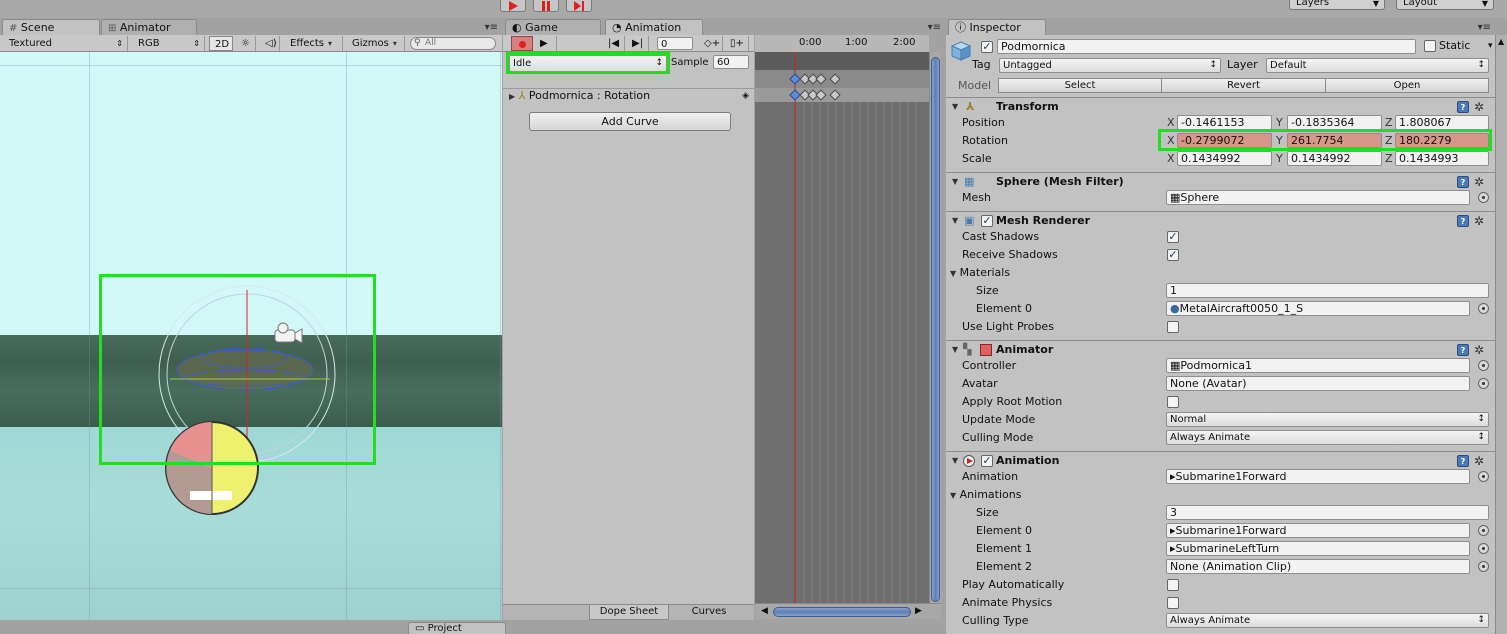 This screenshot has width=1507, height=634. I want to click on sample-input: 60, so click(731, 62).